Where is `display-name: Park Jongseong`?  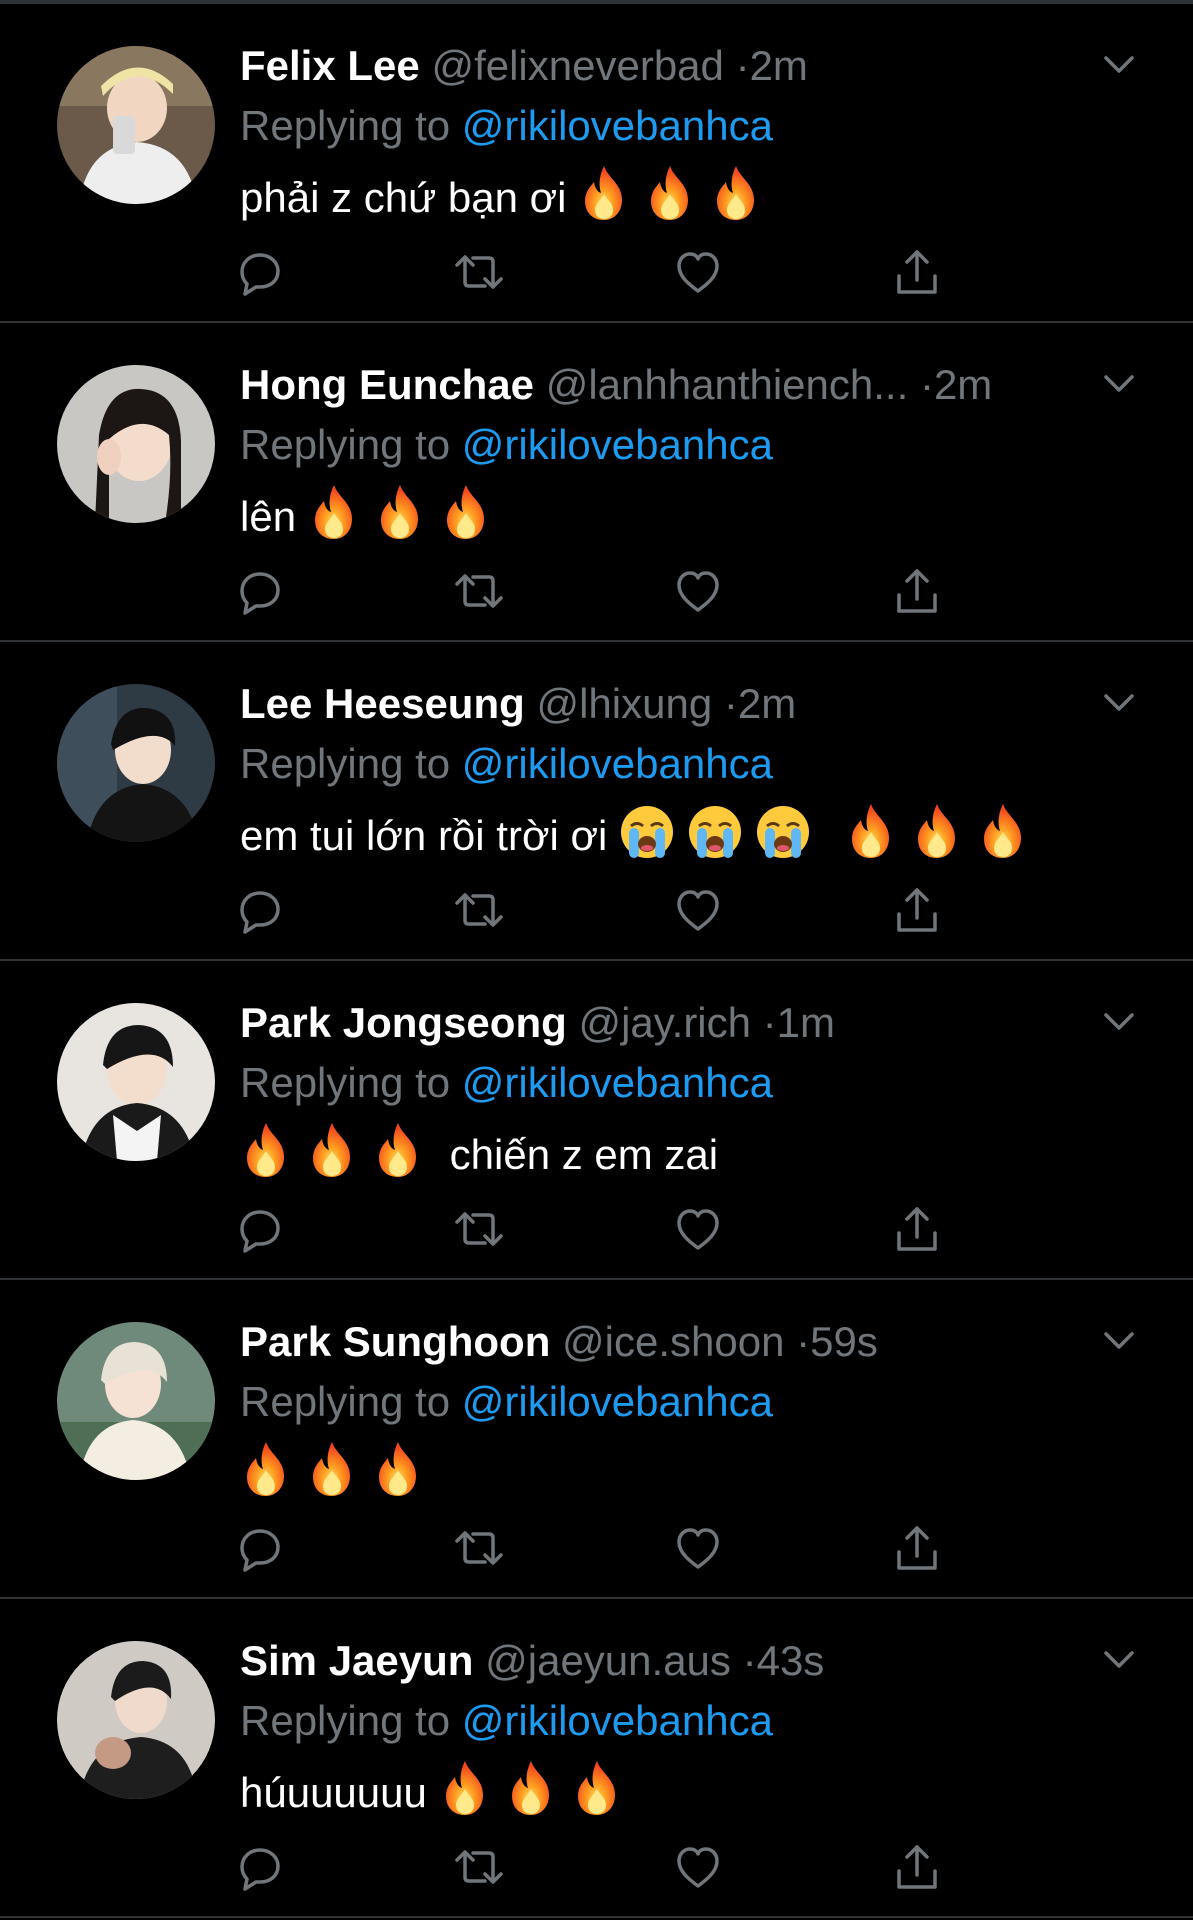 display-name: Park Jongseong is located at coordinates (403, 1022).